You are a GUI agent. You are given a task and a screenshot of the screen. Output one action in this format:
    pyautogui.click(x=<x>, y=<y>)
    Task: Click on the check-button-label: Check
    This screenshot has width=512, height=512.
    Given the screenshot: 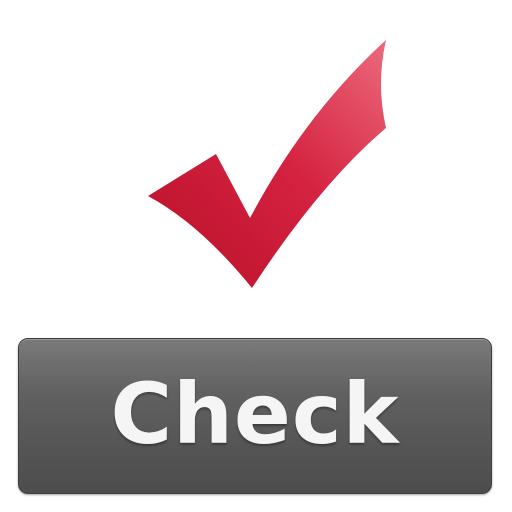 What is the action you would take?
    pyautogui.click(x=255, y=414)
    